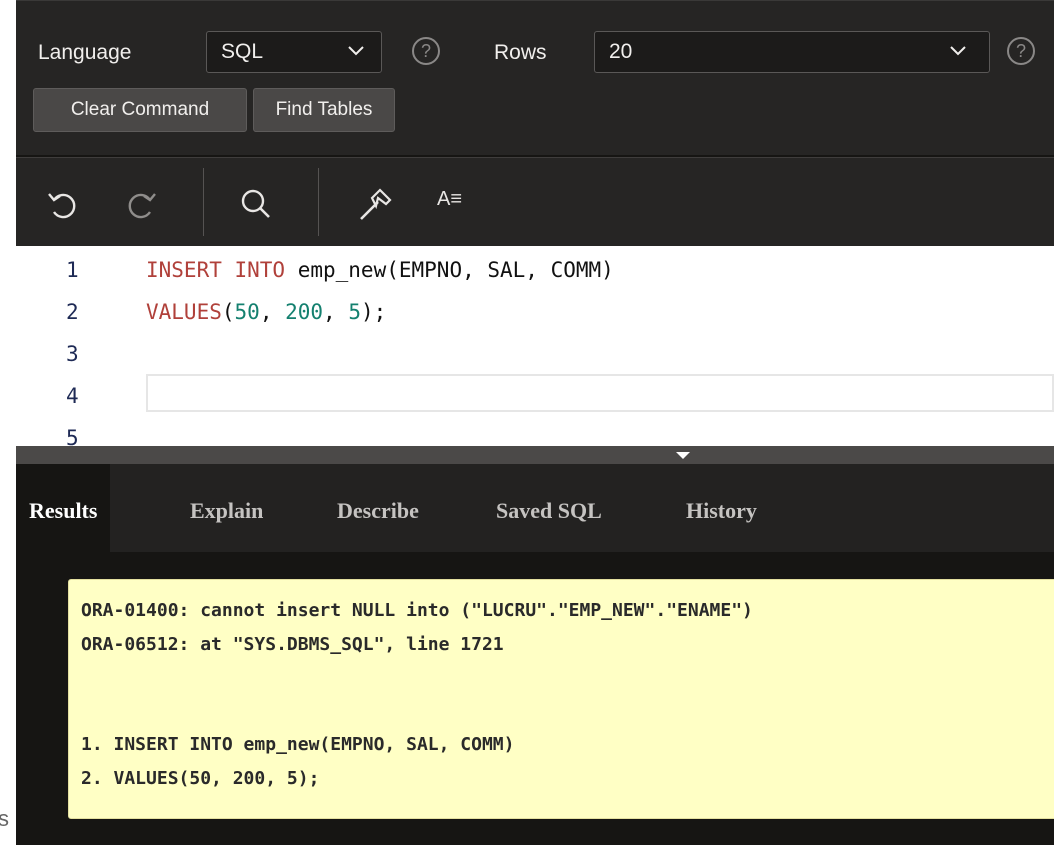  Describe the element at coordinates (72, 436) in the screenshot. I see `line-number: 5` at that location.